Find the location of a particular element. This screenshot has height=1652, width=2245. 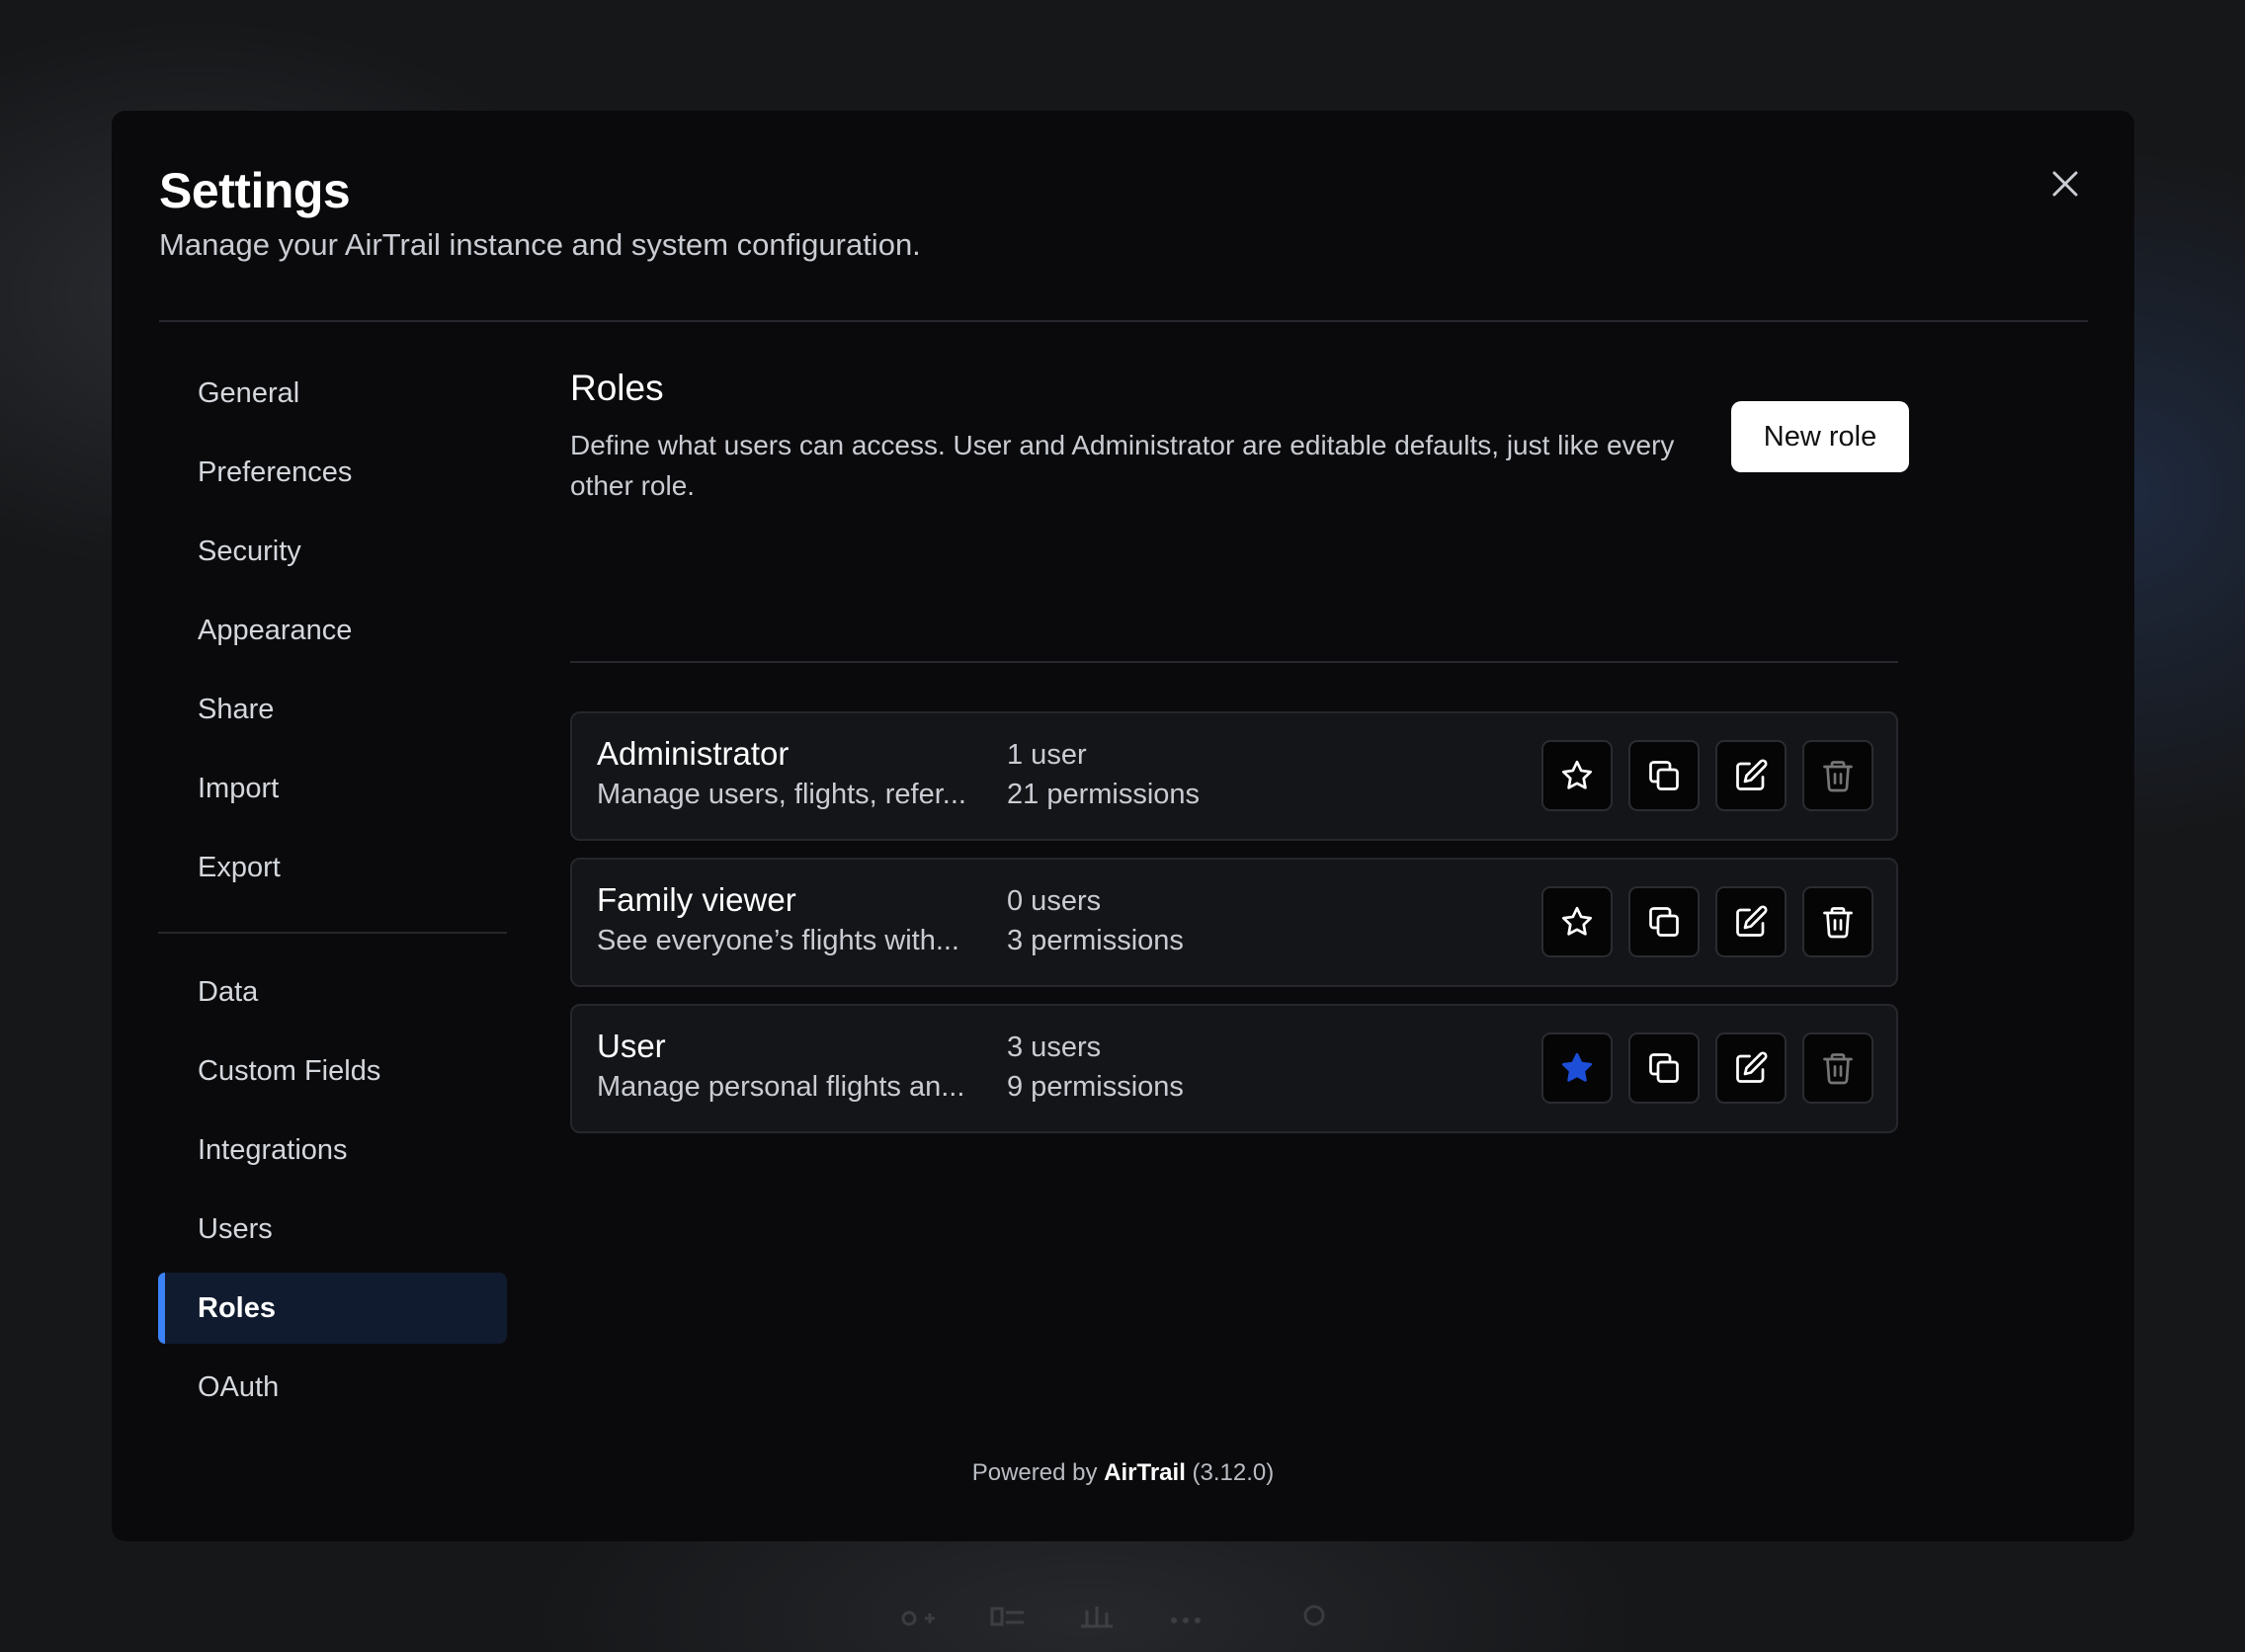

sidebar-item-preferences: Preferences is located at coordinates (333, 472).